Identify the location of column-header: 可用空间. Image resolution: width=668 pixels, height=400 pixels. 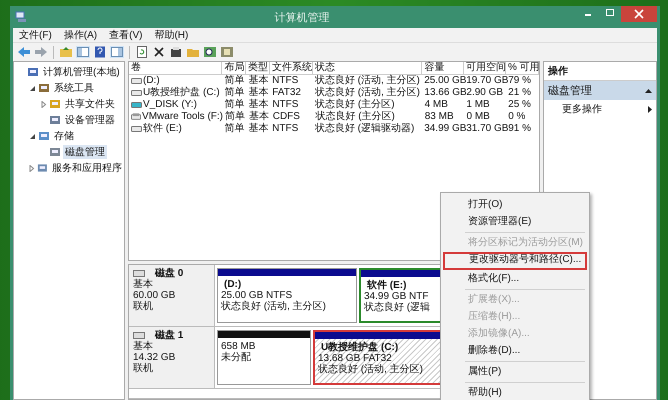
(485, 68).